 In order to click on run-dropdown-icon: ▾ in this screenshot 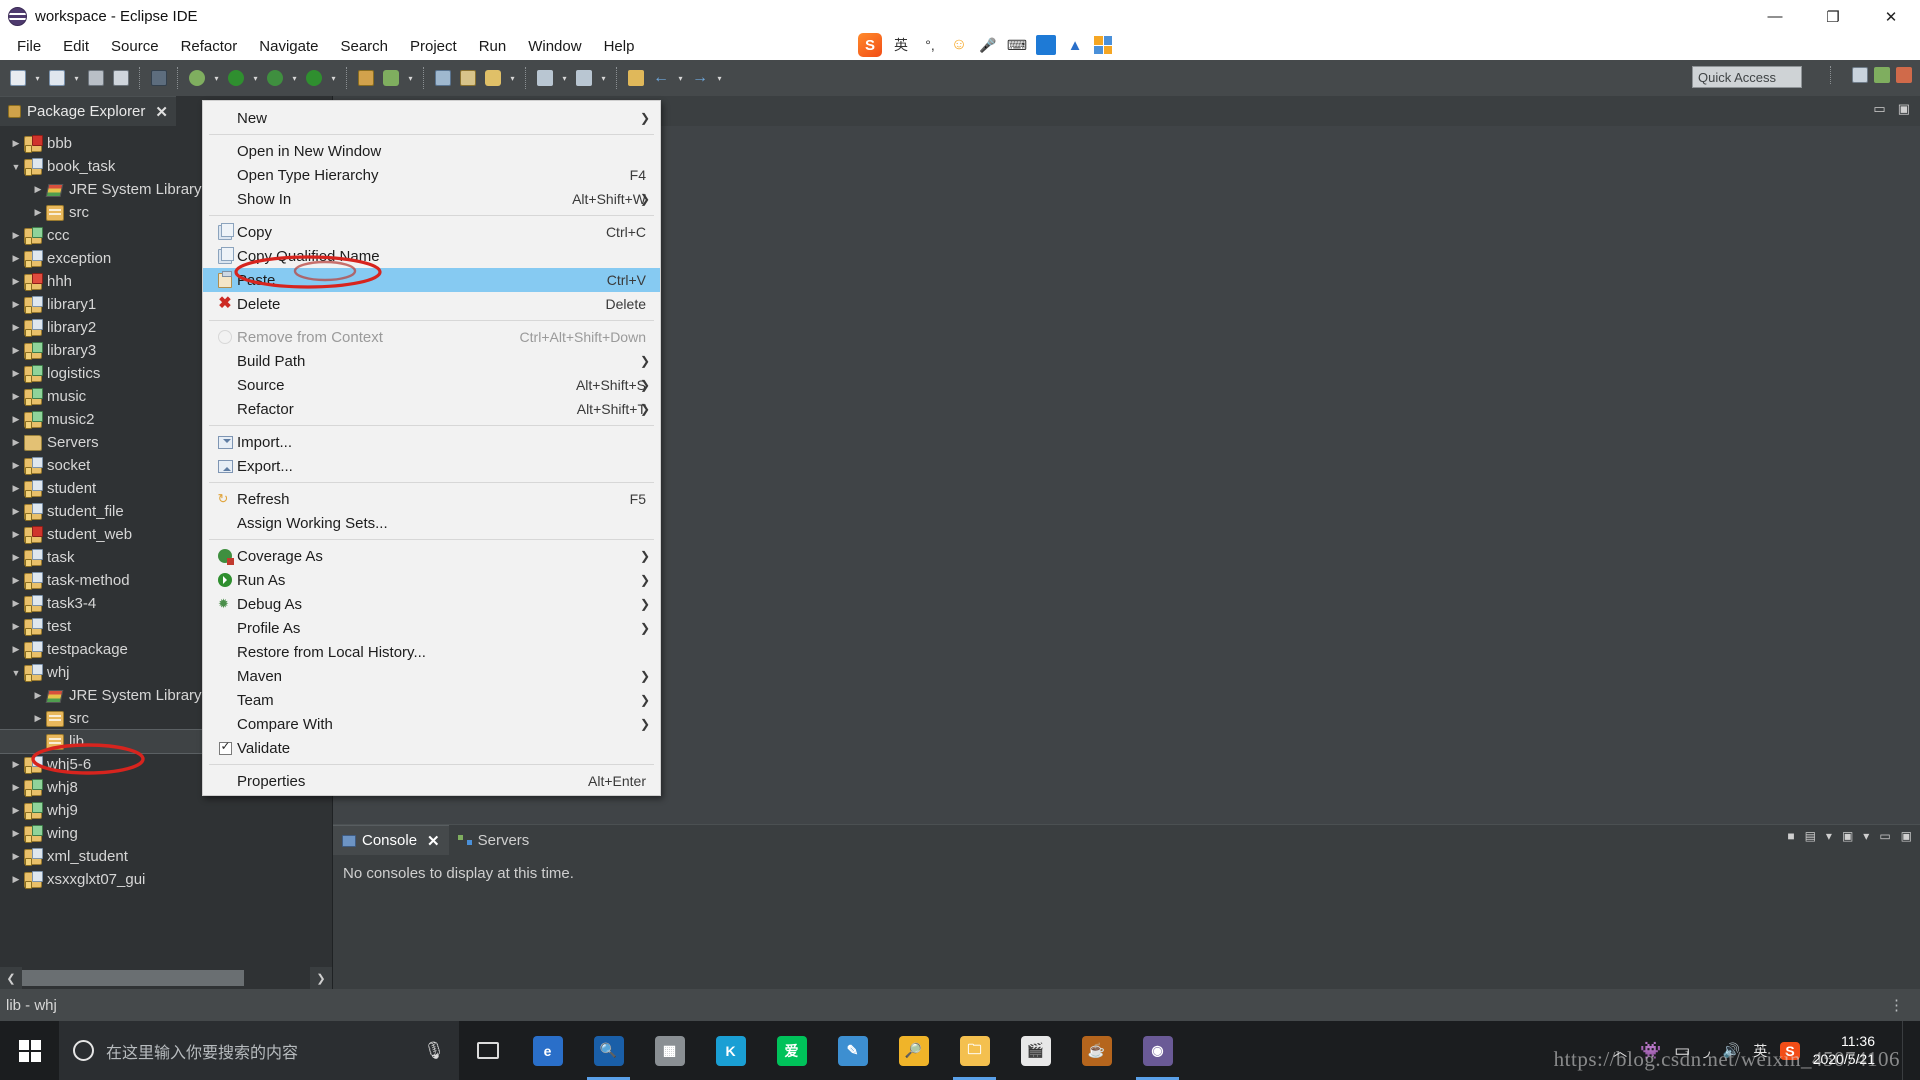, I will do `click(333, 78)`.